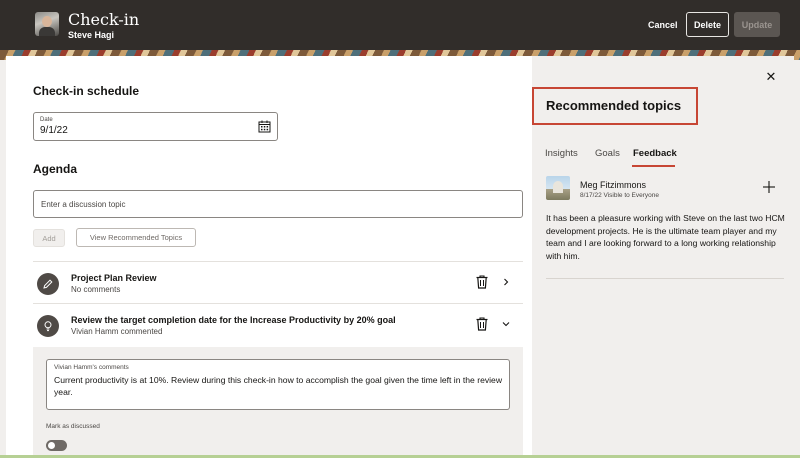  I want to click on agenda-heading: Agenda, so click(55, 169).